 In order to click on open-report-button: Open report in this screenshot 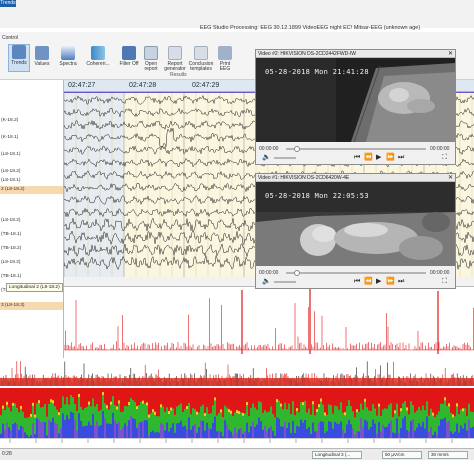, I will do `click(151, 59)`.